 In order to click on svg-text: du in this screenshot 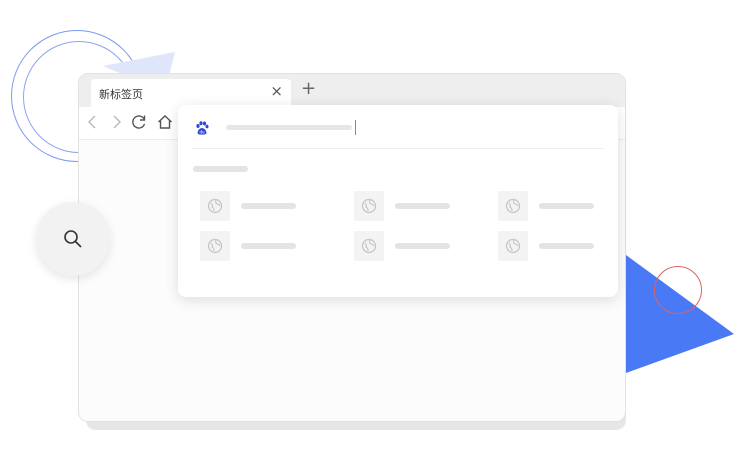, I will do `click(202, 132)`.